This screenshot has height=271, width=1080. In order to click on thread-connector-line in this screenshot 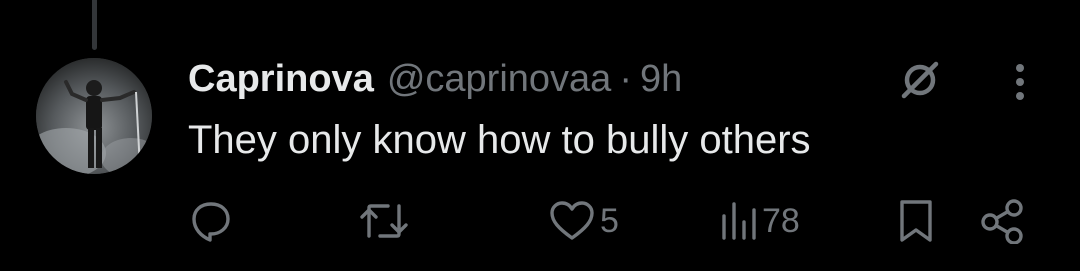, I will do `click(94, 25)`.